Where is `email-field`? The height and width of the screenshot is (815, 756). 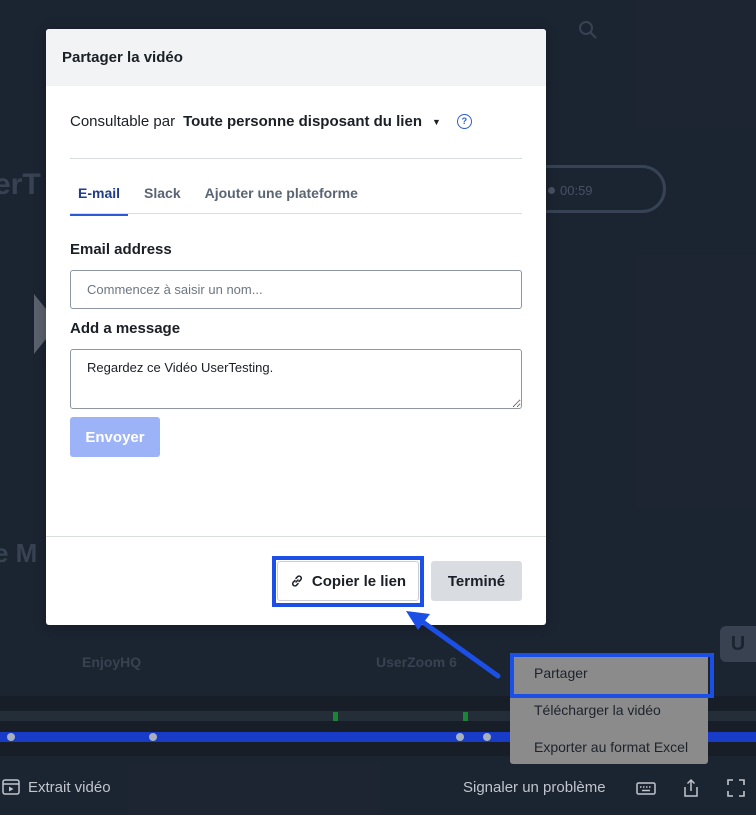 email-field is located at coordinates (296, 289).